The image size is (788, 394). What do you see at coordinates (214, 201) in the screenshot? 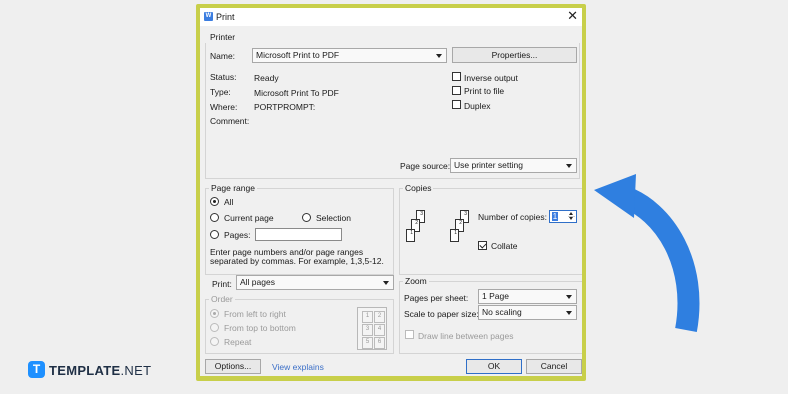
I see `all-radio` at bounding box center [214, 201].